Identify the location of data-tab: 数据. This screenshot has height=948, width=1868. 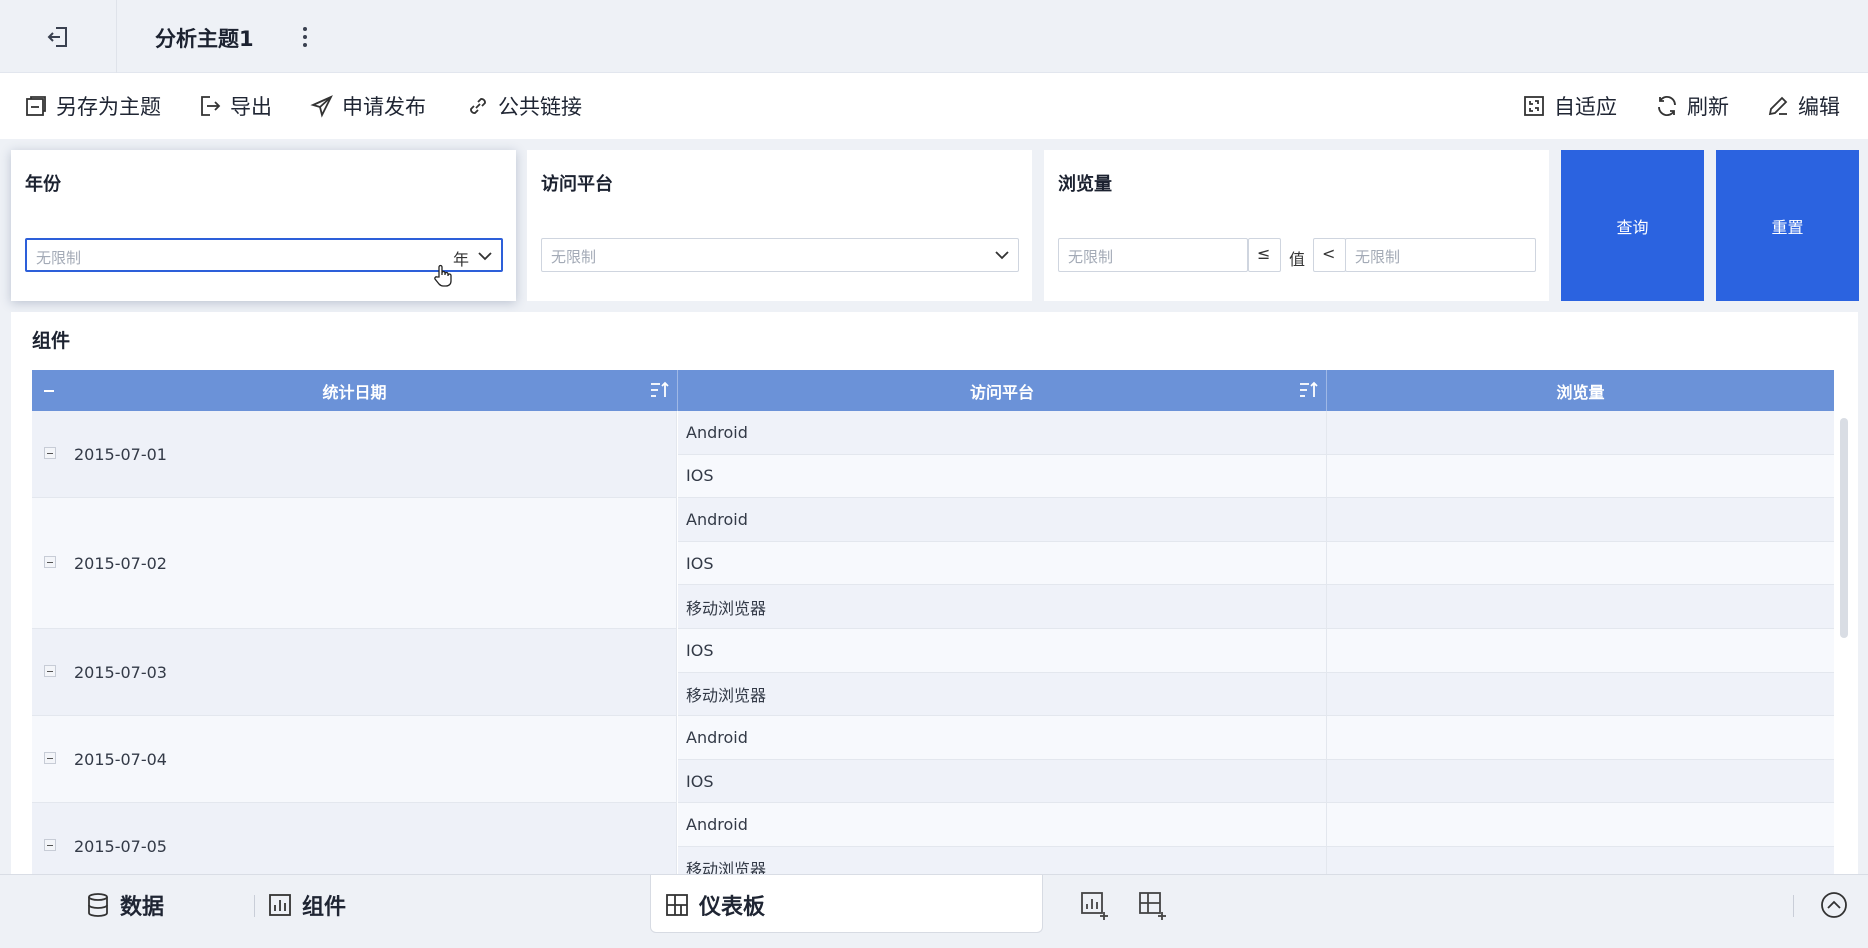
(125, 905).